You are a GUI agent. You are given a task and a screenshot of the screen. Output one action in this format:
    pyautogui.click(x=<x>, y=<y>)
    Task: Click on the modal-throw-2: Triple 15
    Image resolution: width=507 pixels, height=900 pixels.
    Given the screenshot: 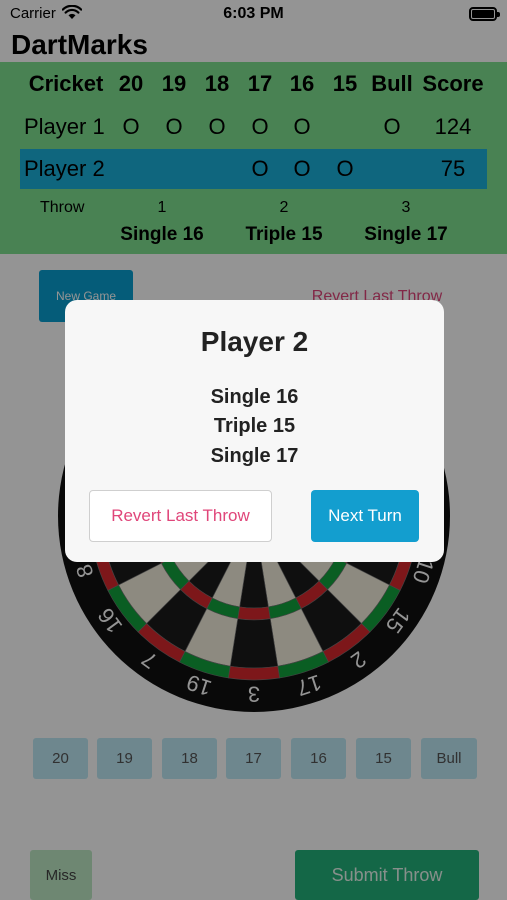 What is the action you would take?
    pyautogui.click(x=254, y=426)
    